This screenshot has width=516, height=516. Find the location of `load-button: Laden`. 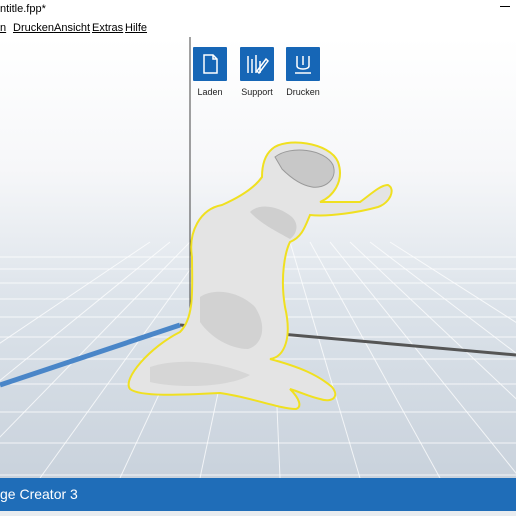

load-button: Laden is located at coordinates (210, 72).